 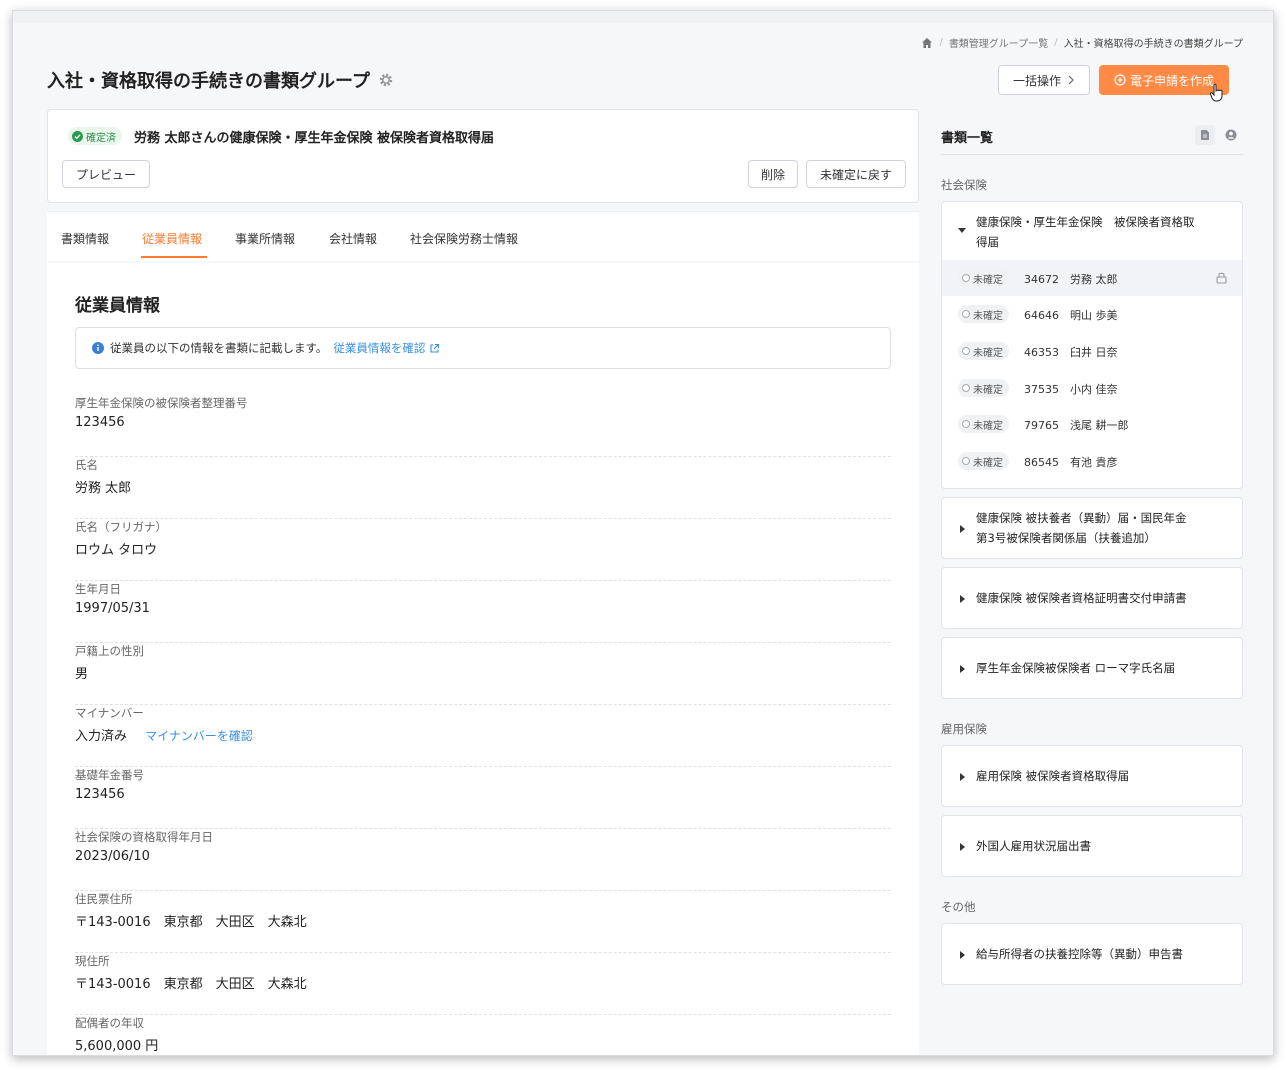 I want to click on title-line: 得届, so click(x=987, y=242).